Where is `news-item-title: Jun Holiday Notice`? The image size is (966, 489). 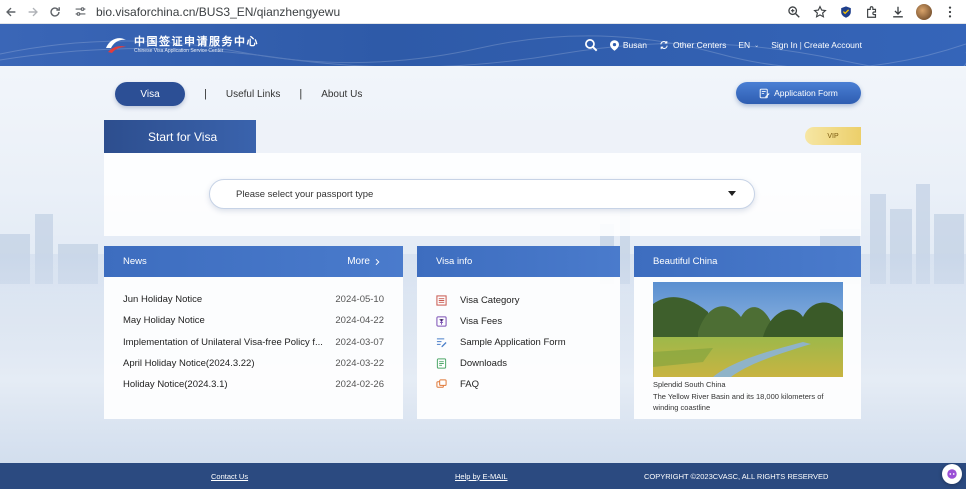
news-item-title: Jun Holiday Notice is located at coordinates (162, 299).